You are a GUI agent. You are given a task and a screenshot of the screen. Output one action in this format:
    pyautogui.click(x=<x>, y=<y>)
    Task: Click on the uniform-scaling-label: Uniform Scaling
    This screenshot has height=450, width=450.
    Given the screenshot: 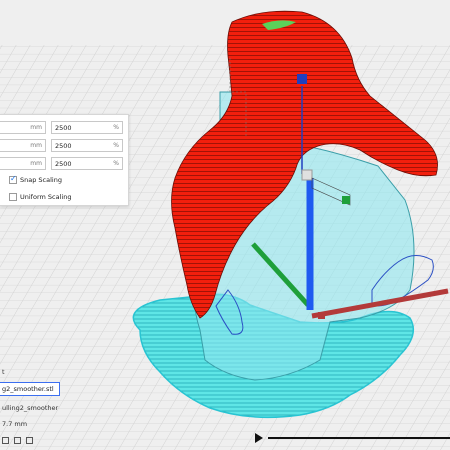 What is the action you would take?
    pyautogui.click(x=46, y=197)
    